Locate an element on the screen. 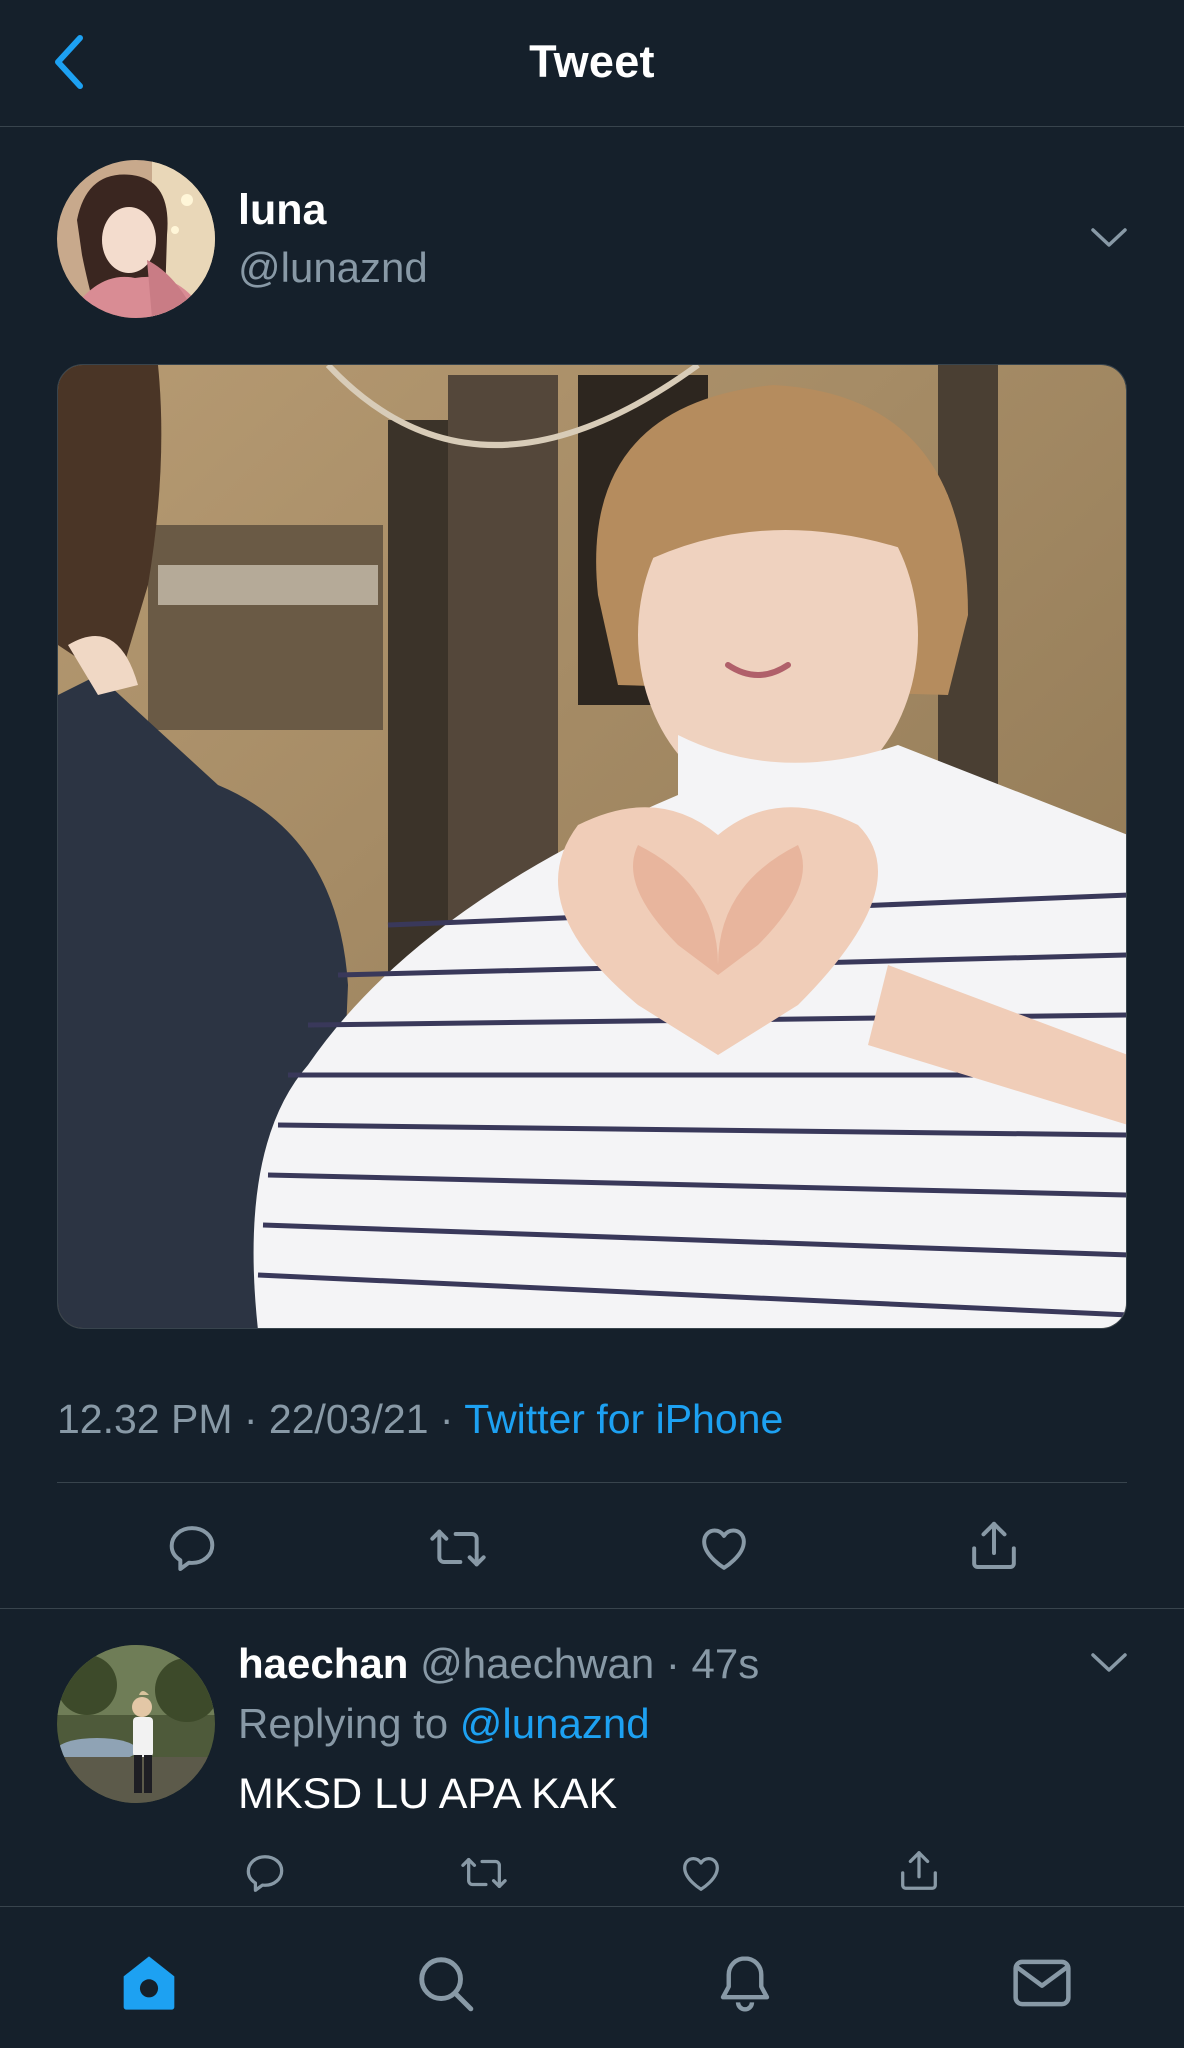 Image resolution: width=1184 pixels, height=2048 pixels. tab-home is located at coordinates (149, 1983).